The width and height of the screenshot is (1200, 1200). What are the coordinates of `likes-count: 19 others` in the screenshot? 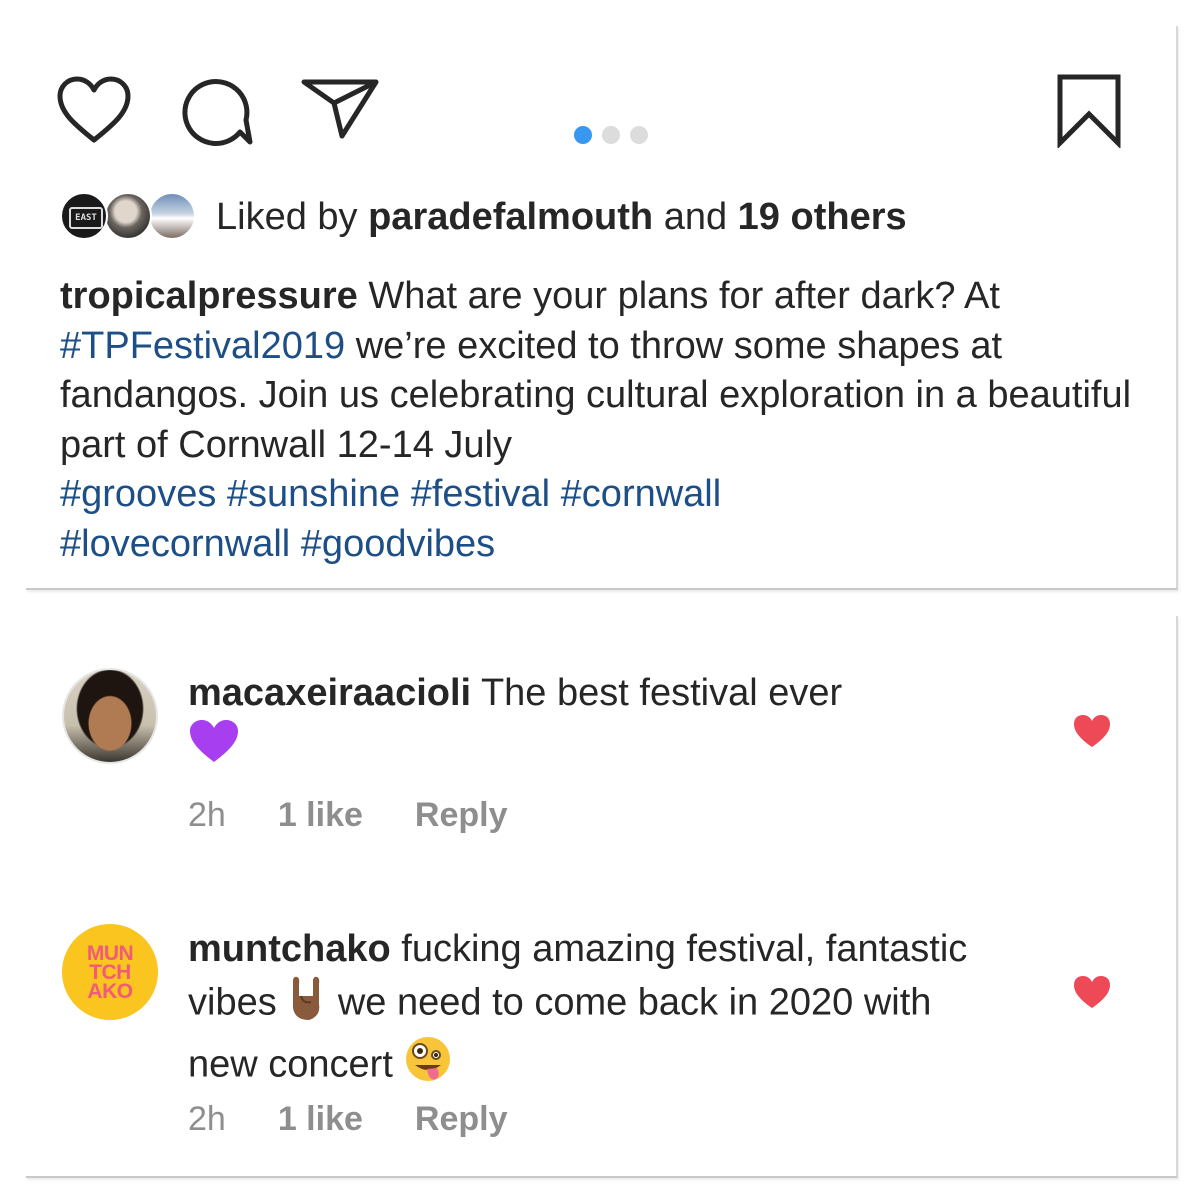 It's located at (822, 217).